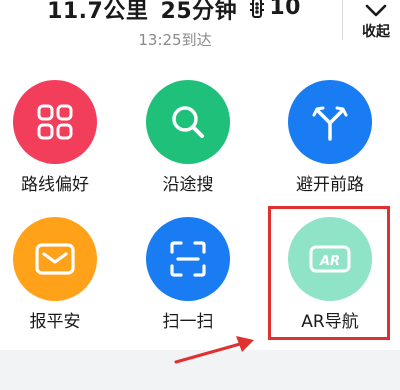 The width and height of the screenshot is (400, 390). I want to click on tile-label: 扫一扫, so click(188, 322).